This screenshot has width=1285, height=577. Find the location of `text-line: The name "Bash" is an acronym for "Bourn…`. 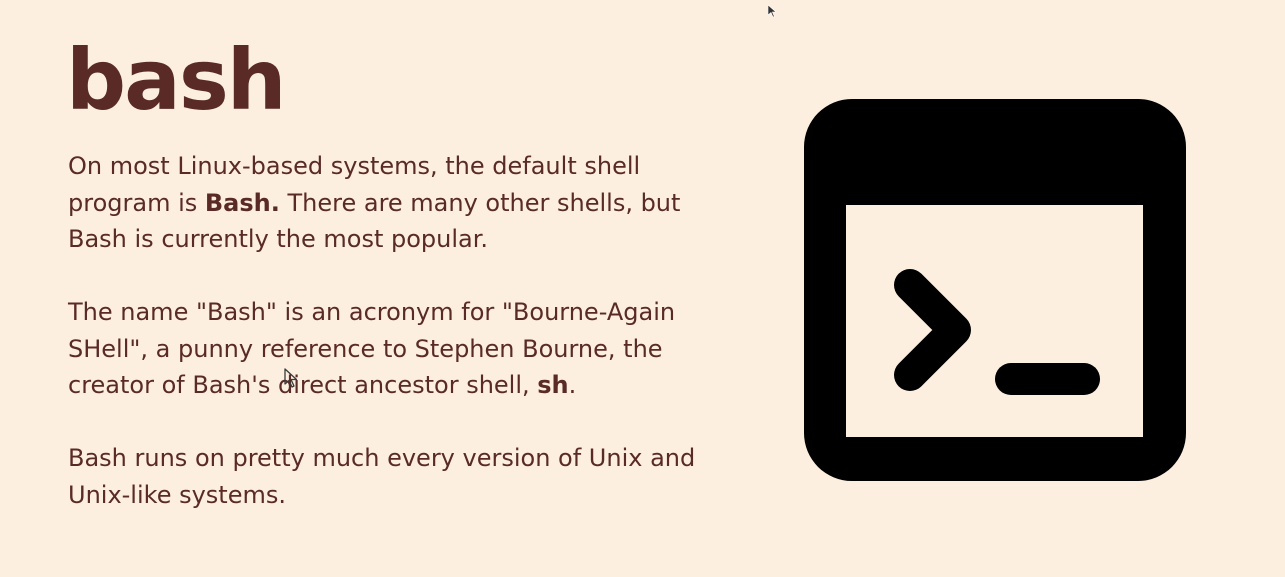

text-line: The name "Bash" is an acronym for "Bourn… is located at coordinates (372, 312).